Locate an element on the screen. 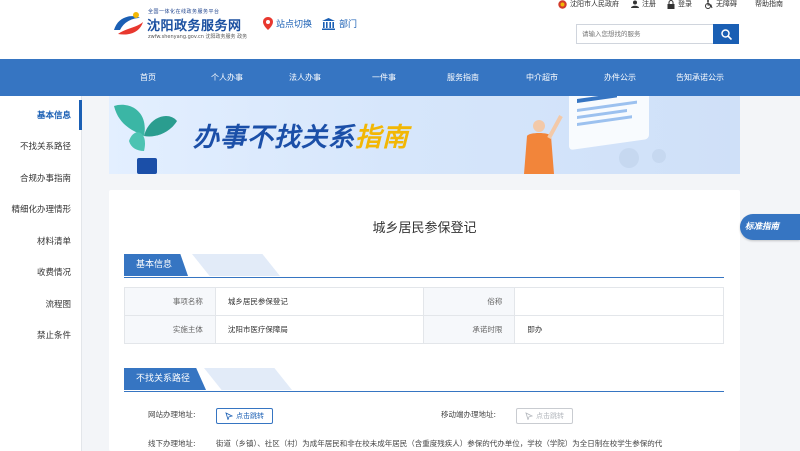  plant-illustration is located at coordinates (145, 139).